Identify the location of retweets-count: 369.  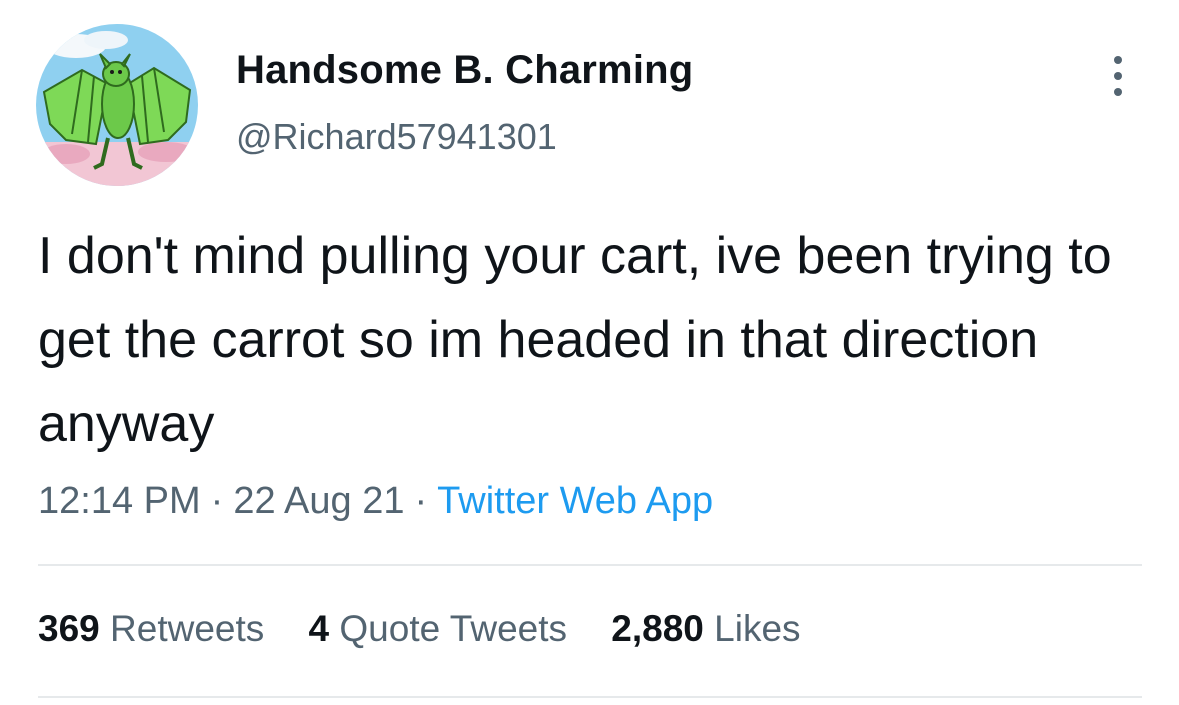
(69, 628).